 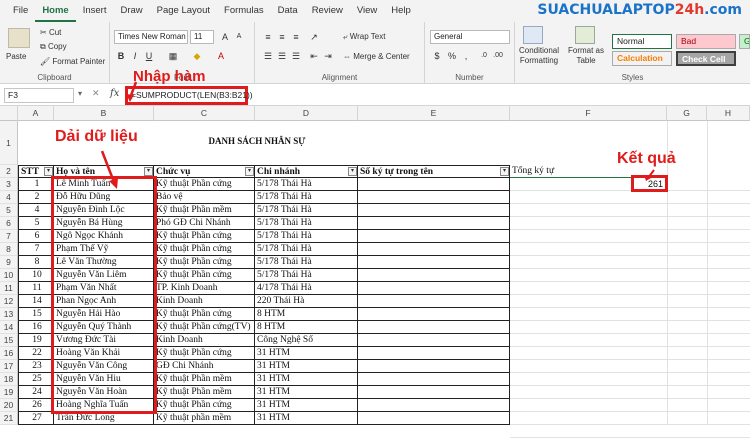 I want to click on col-header-h: H, so click(x=728, y=113).